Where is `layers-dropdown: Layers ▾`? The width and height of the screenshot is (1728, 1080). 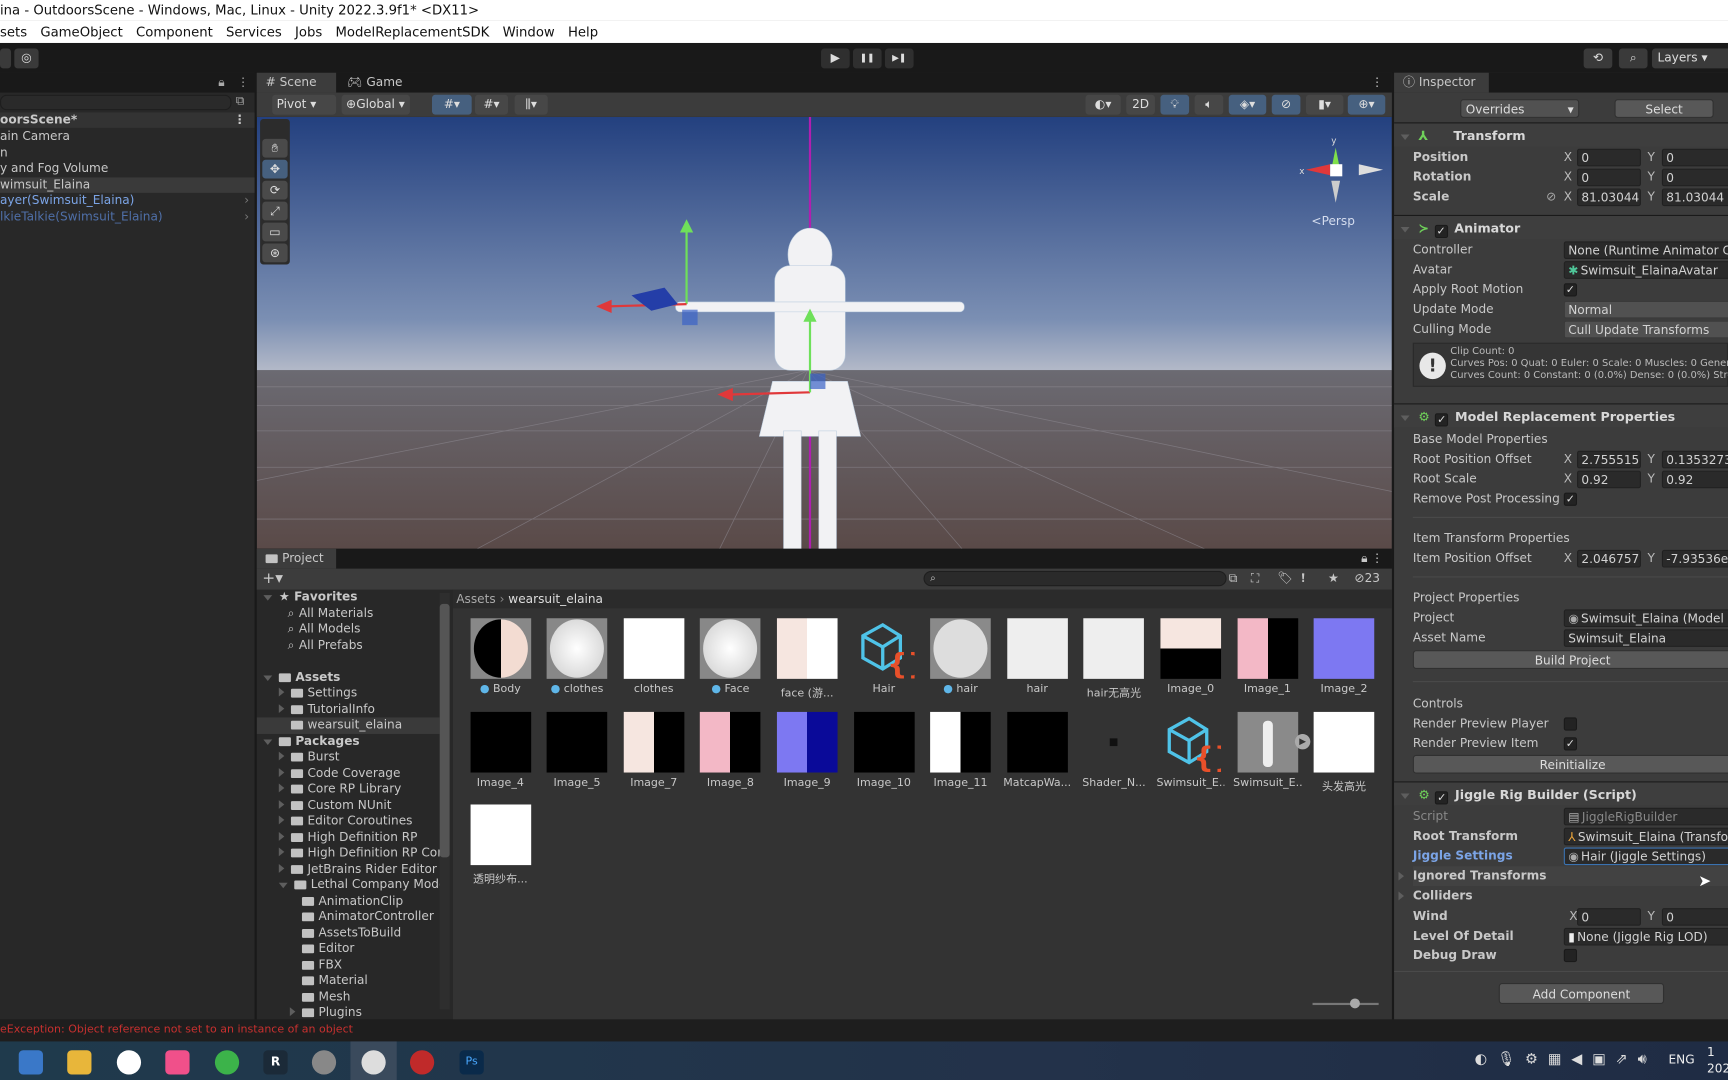
layers-dropdown: Layers ▾ is located at coordinates (1689, 58).